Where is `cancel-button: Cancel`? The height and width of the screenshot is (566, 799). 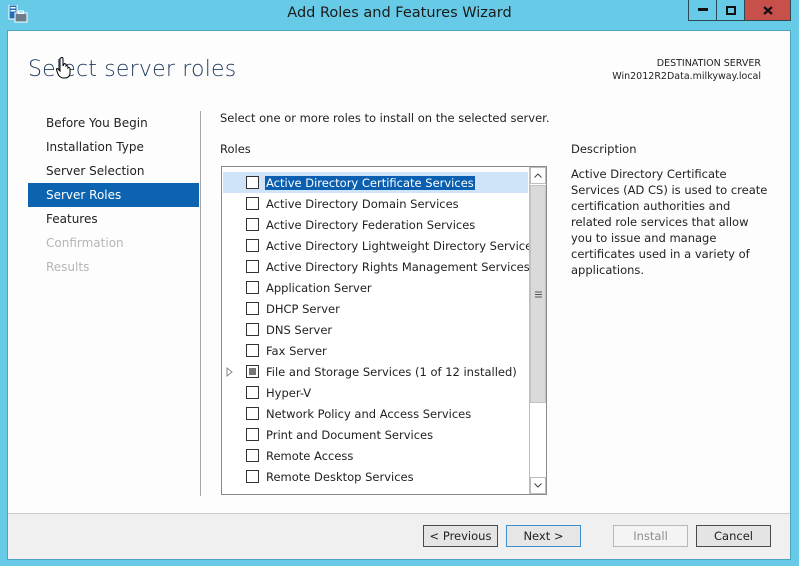
cancel-button: Cancel is located at coordinates (733, 536).